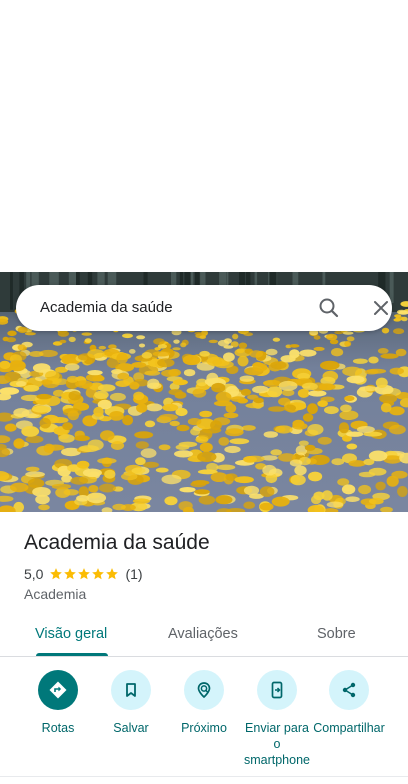  Describe the element at coordinates (349, 690) in the screenshot. I see `share-icon` at that location.